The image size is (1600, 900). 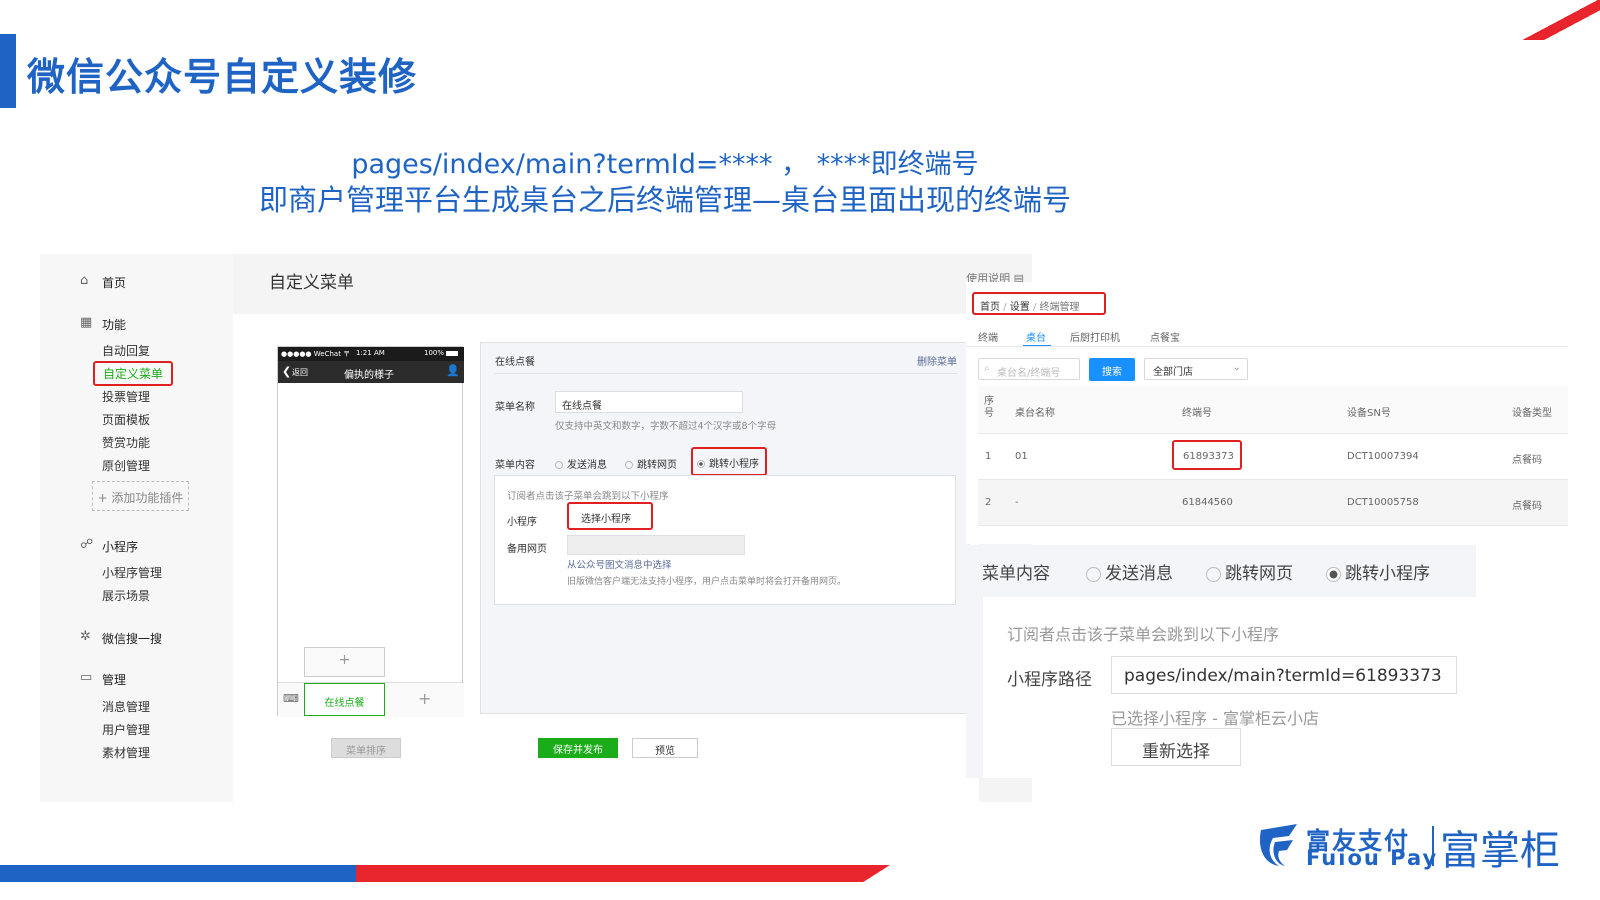 What do you see at coordinates (1095, 336) in the screenshot?
I see `tab-printer: 后厨打印机` at bounding box center [1095, 336].